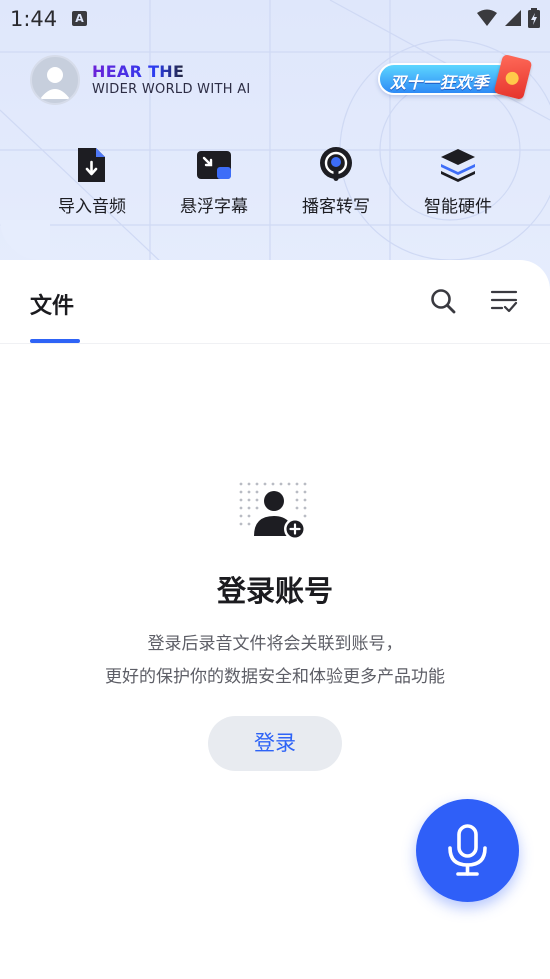  Describe the element at coordinates (92, 207) in the screenshot. I see `action-label: 导入音频` at that location.